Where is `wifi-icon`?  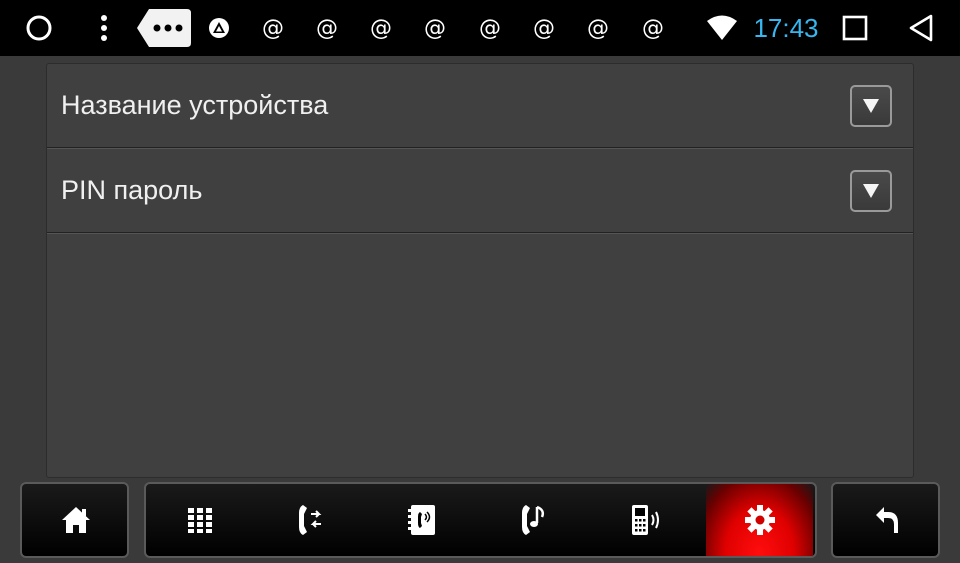
wifi-icon is located at coordinates (722, 28).